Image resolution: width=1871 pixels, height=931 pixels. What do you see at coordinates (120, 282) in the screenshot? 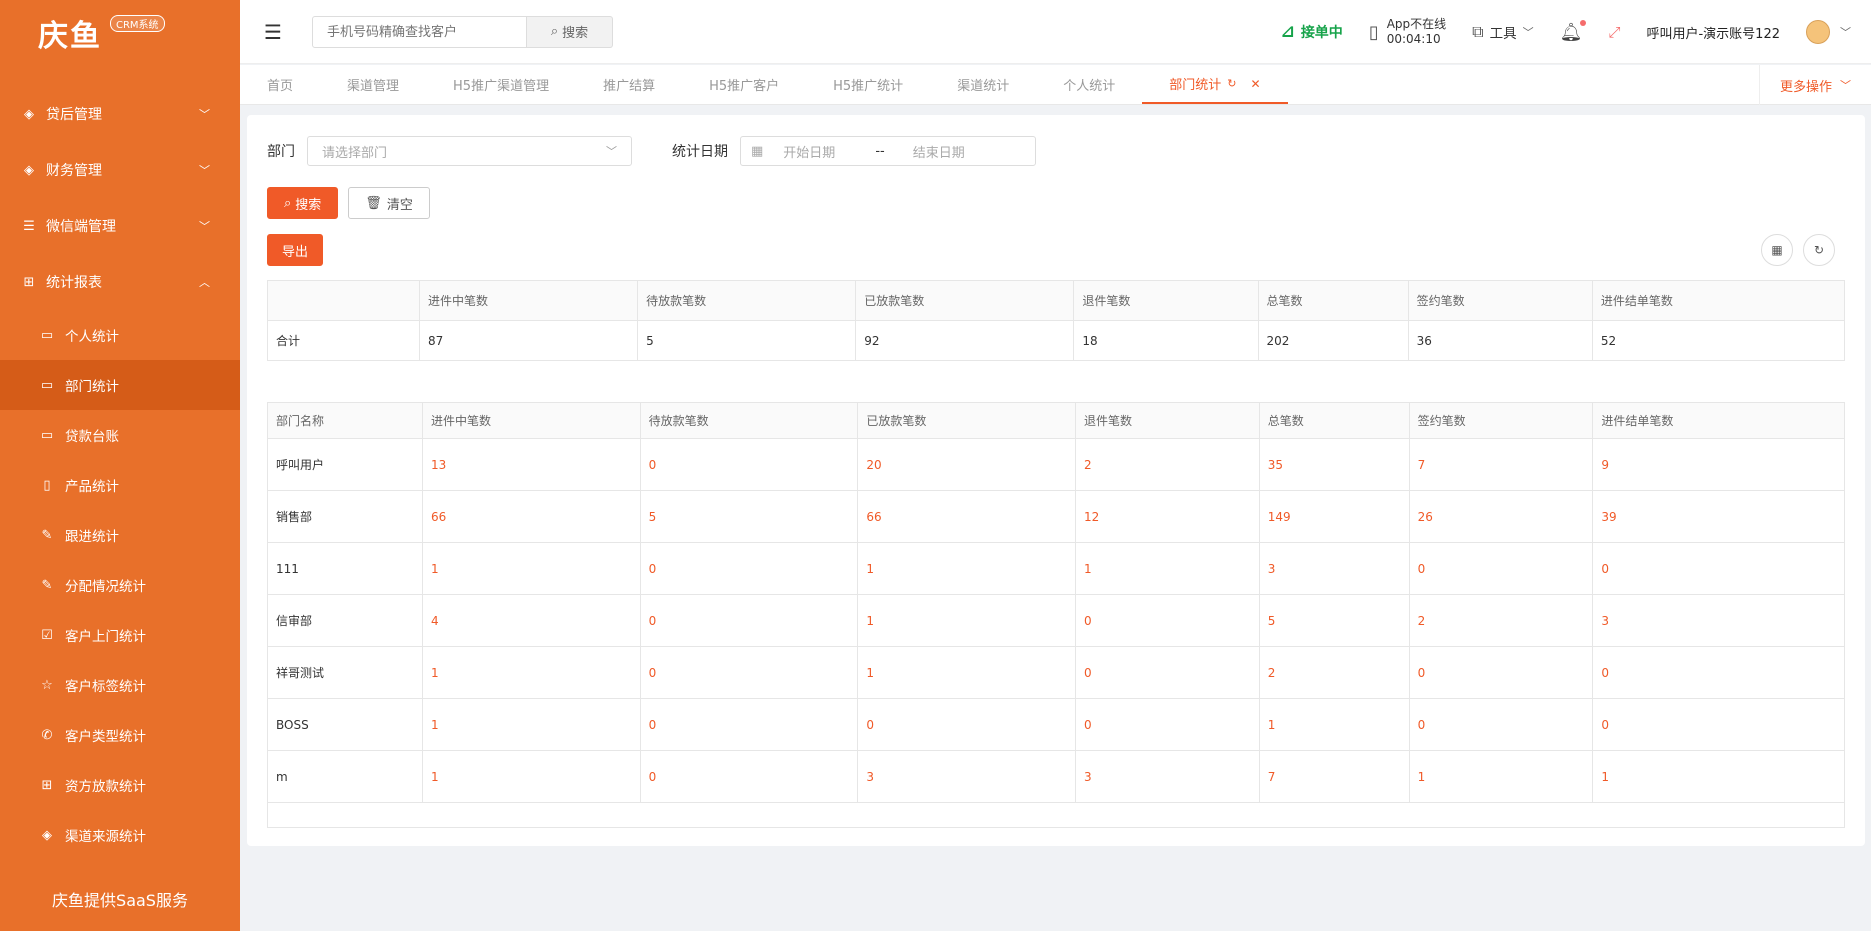
I see `sidebar-group-reports: ⊞ 统计报表 ︿` at bounding box center [120, 282].